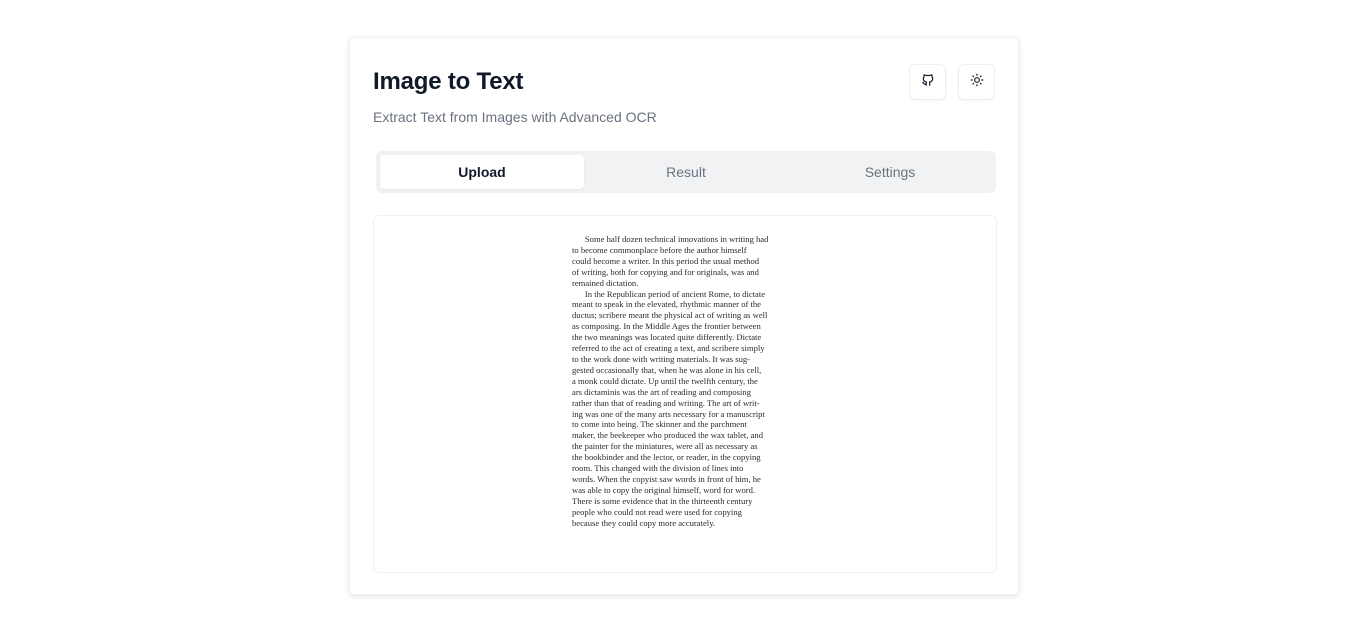 This screenshot has width=1366, height=634. I want to click on sun-icon, so click(977, 82).